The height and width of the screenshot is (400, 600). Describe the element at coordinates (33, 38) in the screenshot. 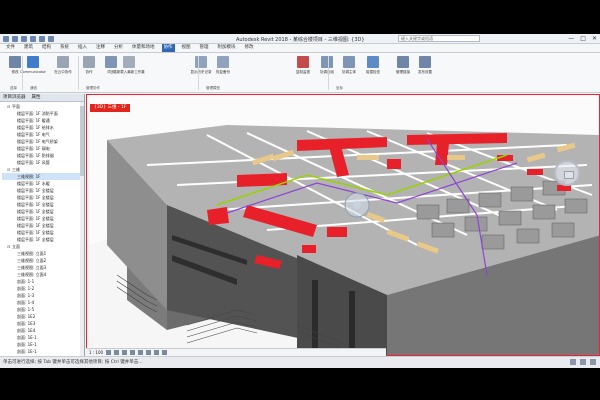

I see `undo-icon` at that location.